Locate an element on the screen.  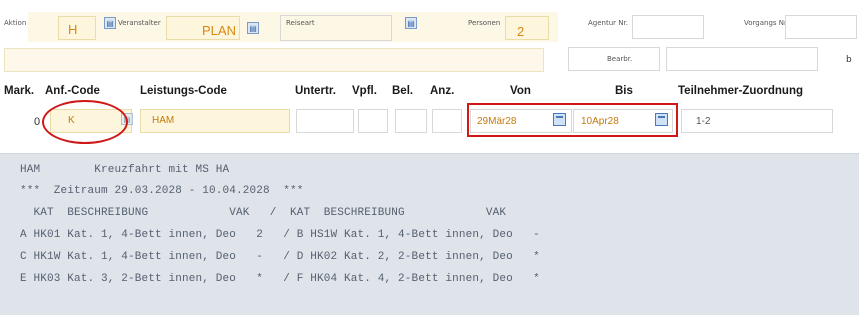
header-mark: Mark. is located at coordinates (19, 91).